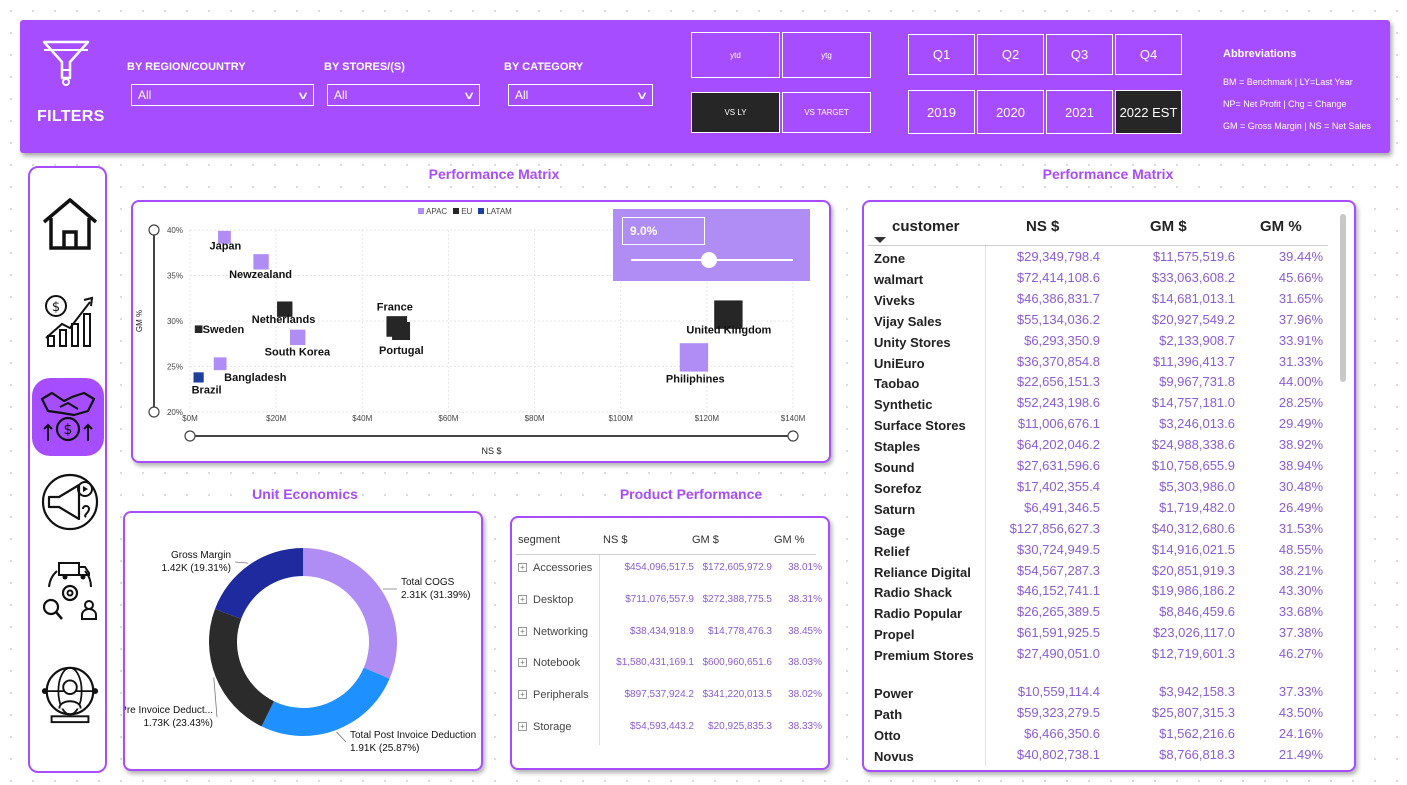 This screenshot has height=785, width=1407. I want to click on nav-supply-chain, so click(70, 592).